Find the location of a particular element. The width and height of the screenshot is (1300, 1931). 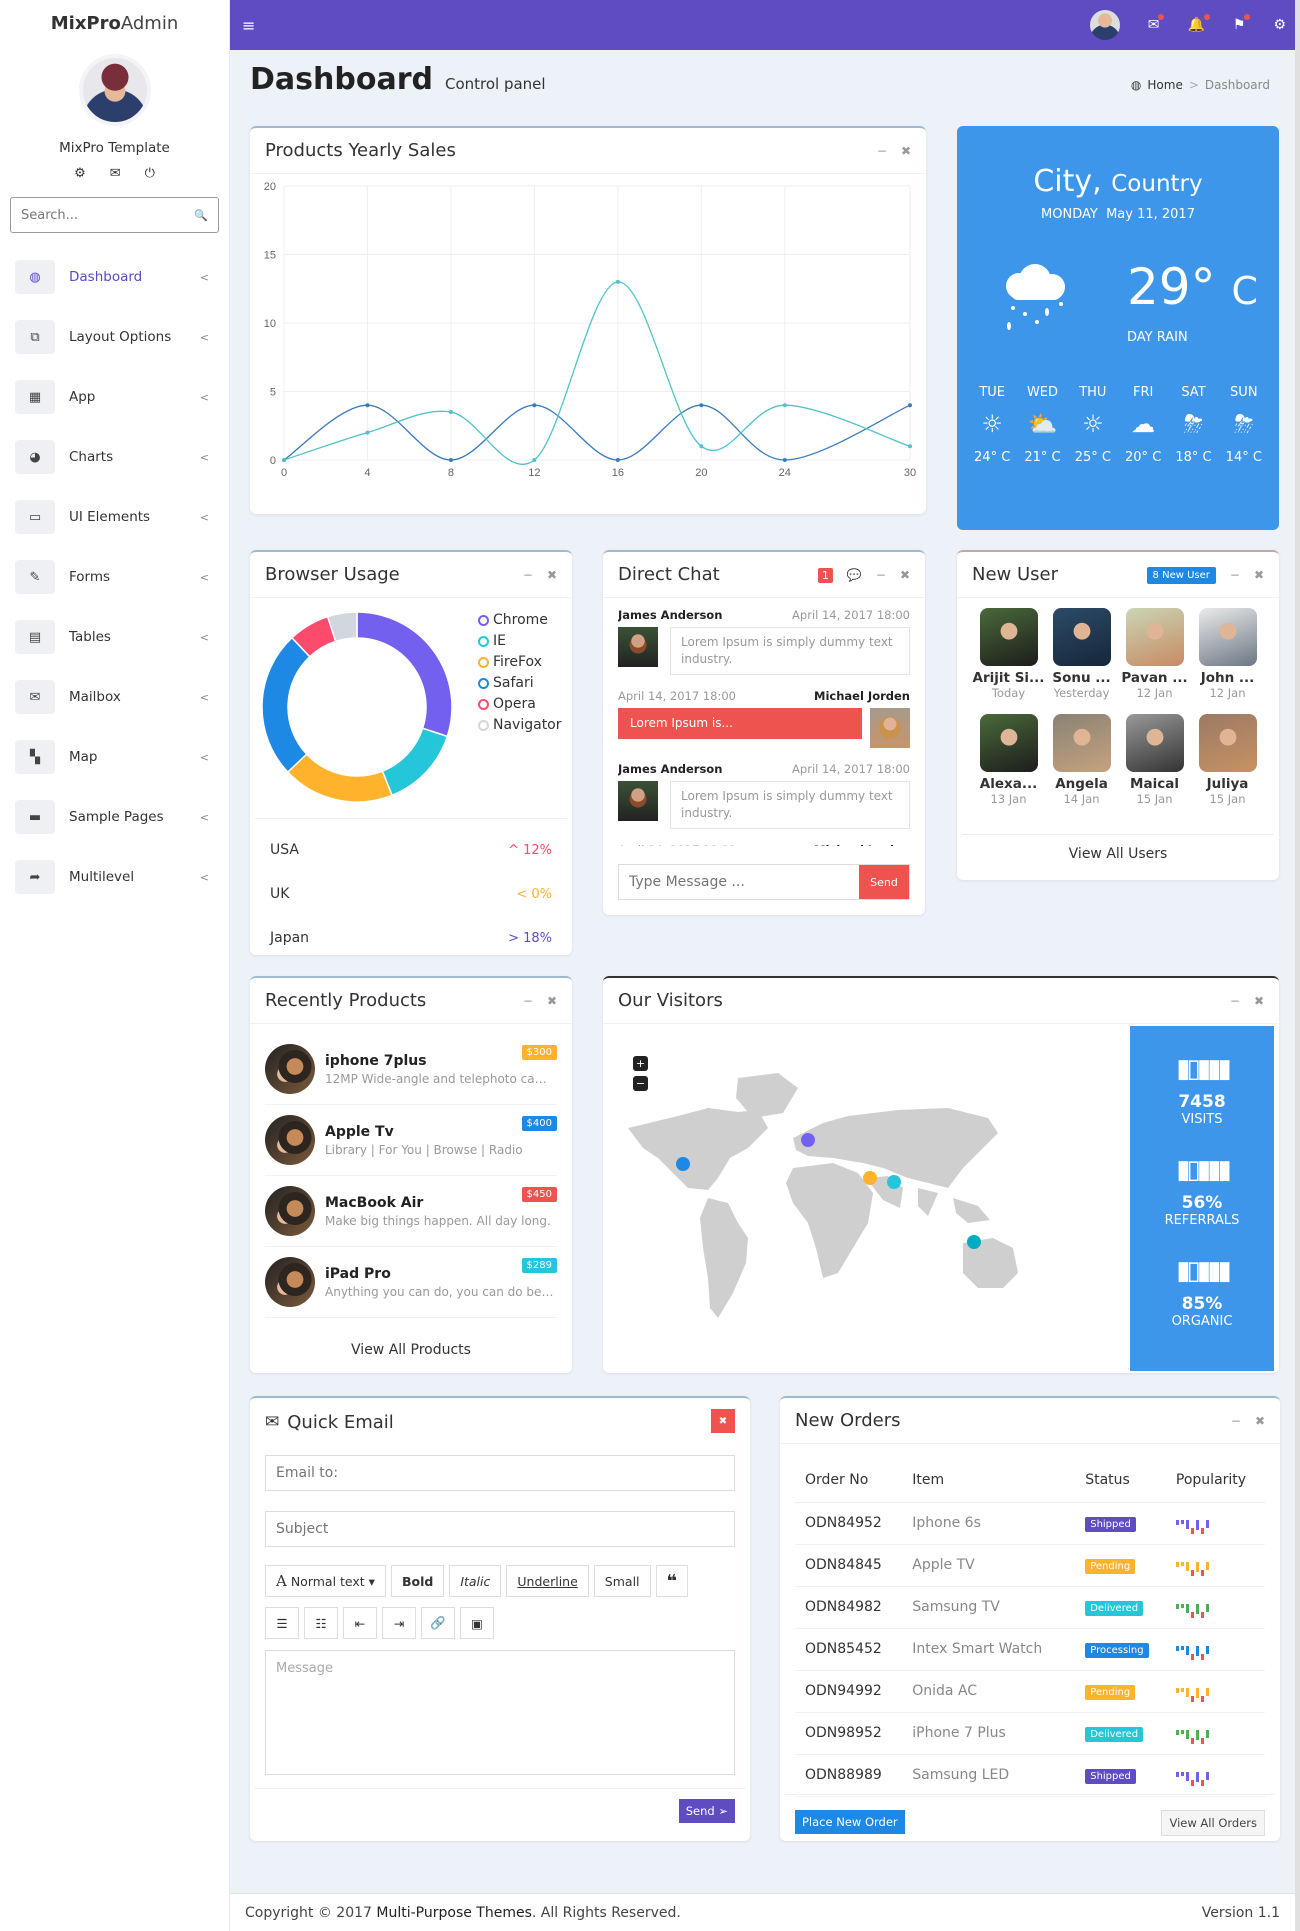

bold-button: Bold is located at coordinates (417, 1581).